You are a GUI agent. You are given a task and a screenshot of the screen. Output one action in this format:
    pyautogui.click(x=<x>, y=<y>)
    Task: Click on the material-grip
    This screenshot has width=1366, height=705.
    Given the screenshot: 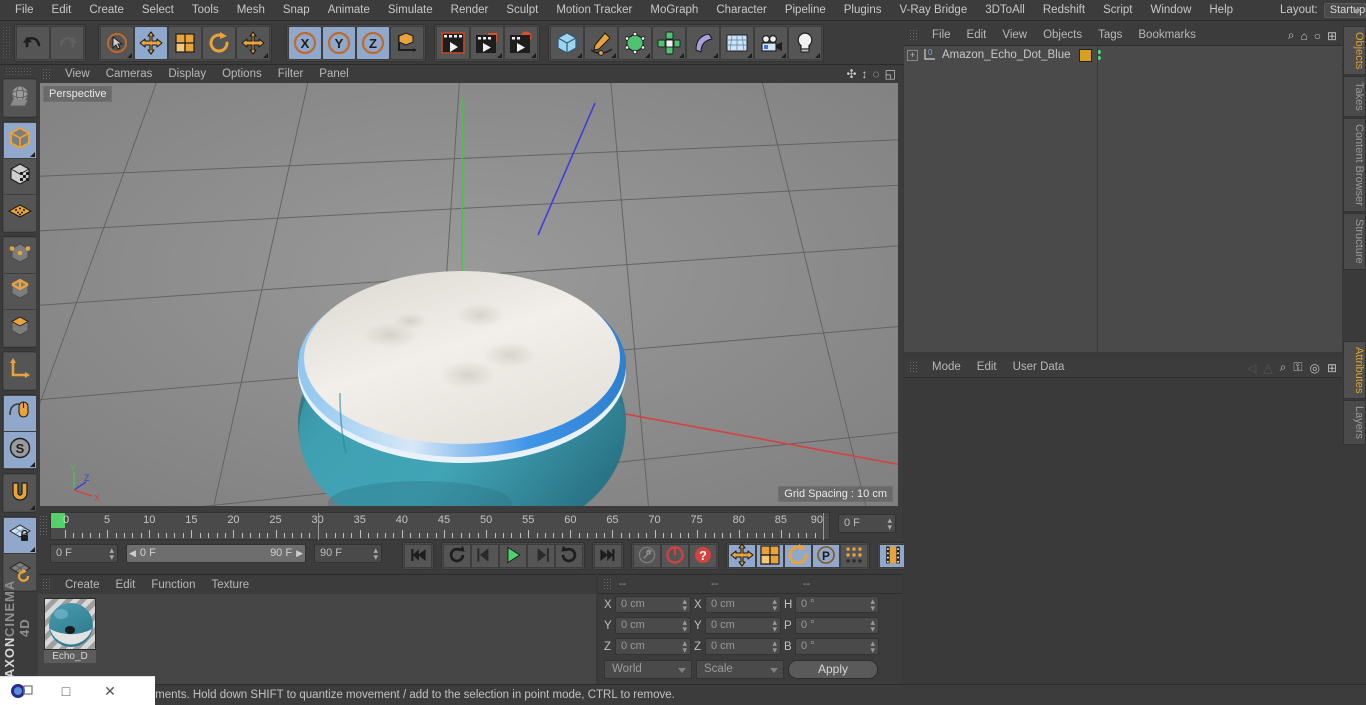 What is the action you would take?
    pyautogui.click(x=47, y=584)
    